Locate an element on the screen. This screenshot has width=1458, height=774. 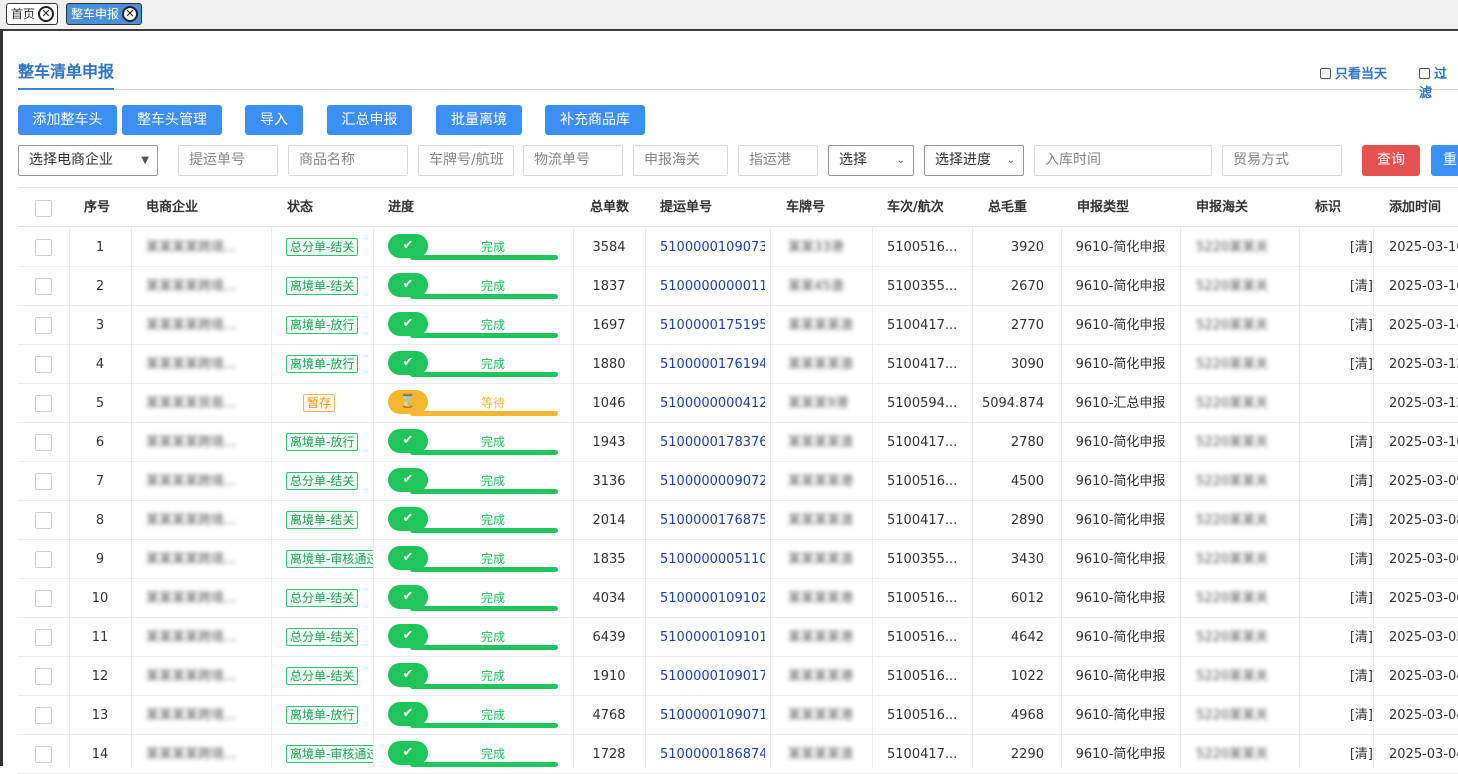
vehicle-head-manage-button: 整车头管理 is located at coordinates (172, 120).